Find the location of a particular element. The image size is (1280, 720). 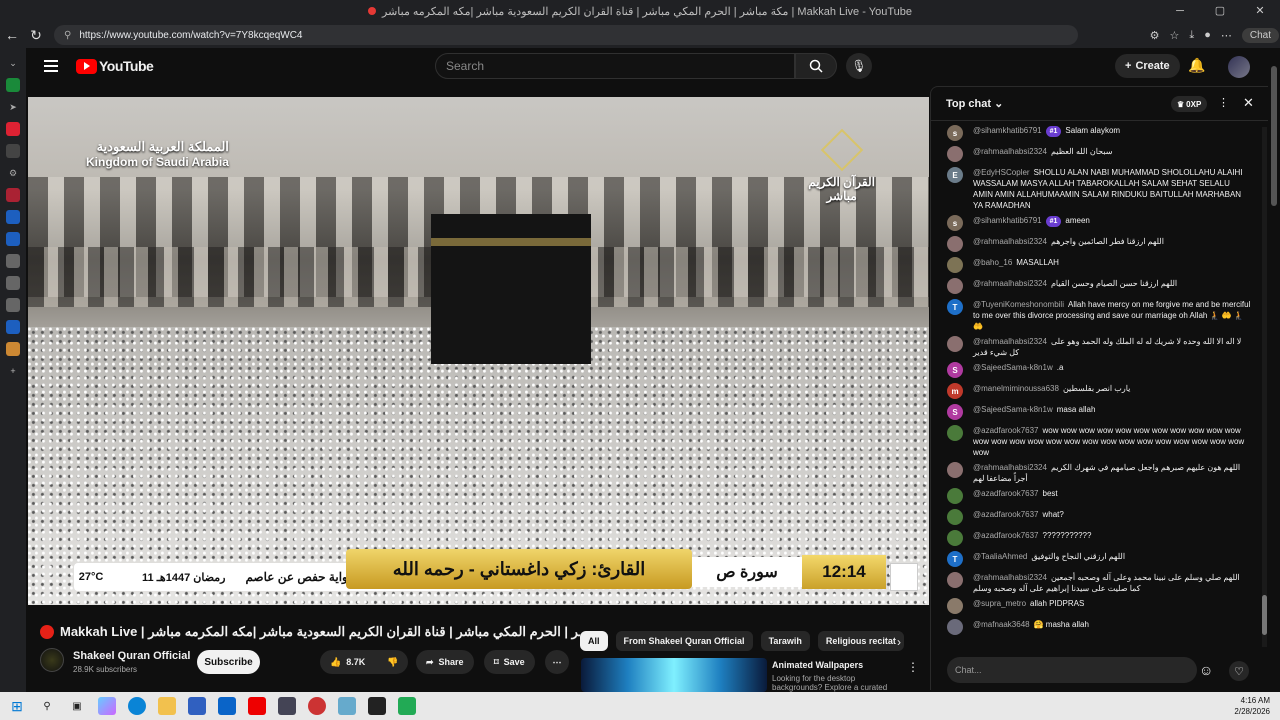

chat-scrollbar is located at coordinates (1264, 387).